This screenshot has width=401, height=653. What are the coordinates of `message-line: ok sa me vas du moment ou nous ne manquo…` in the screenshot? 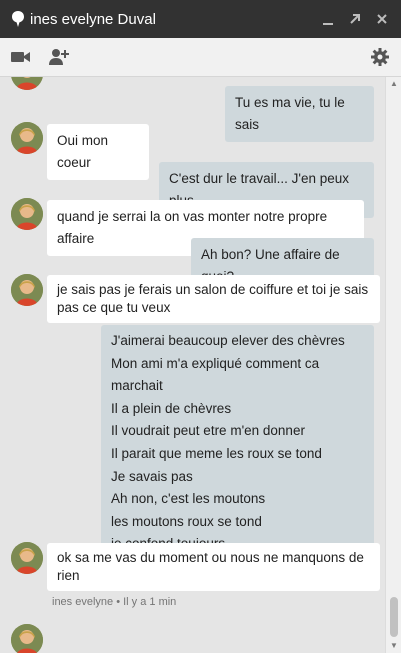 It's located at (210, 557).